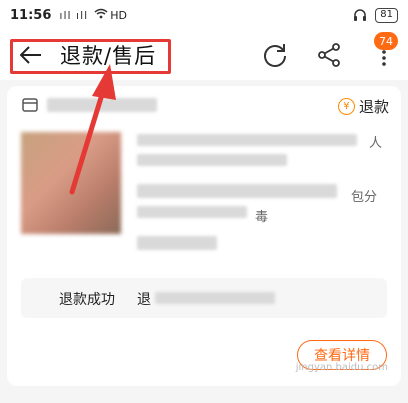  What do you see at coordinates (215, 298) in the screenshot?
I see `refund-status-detail-blurred` at bounding box center [215, 298].